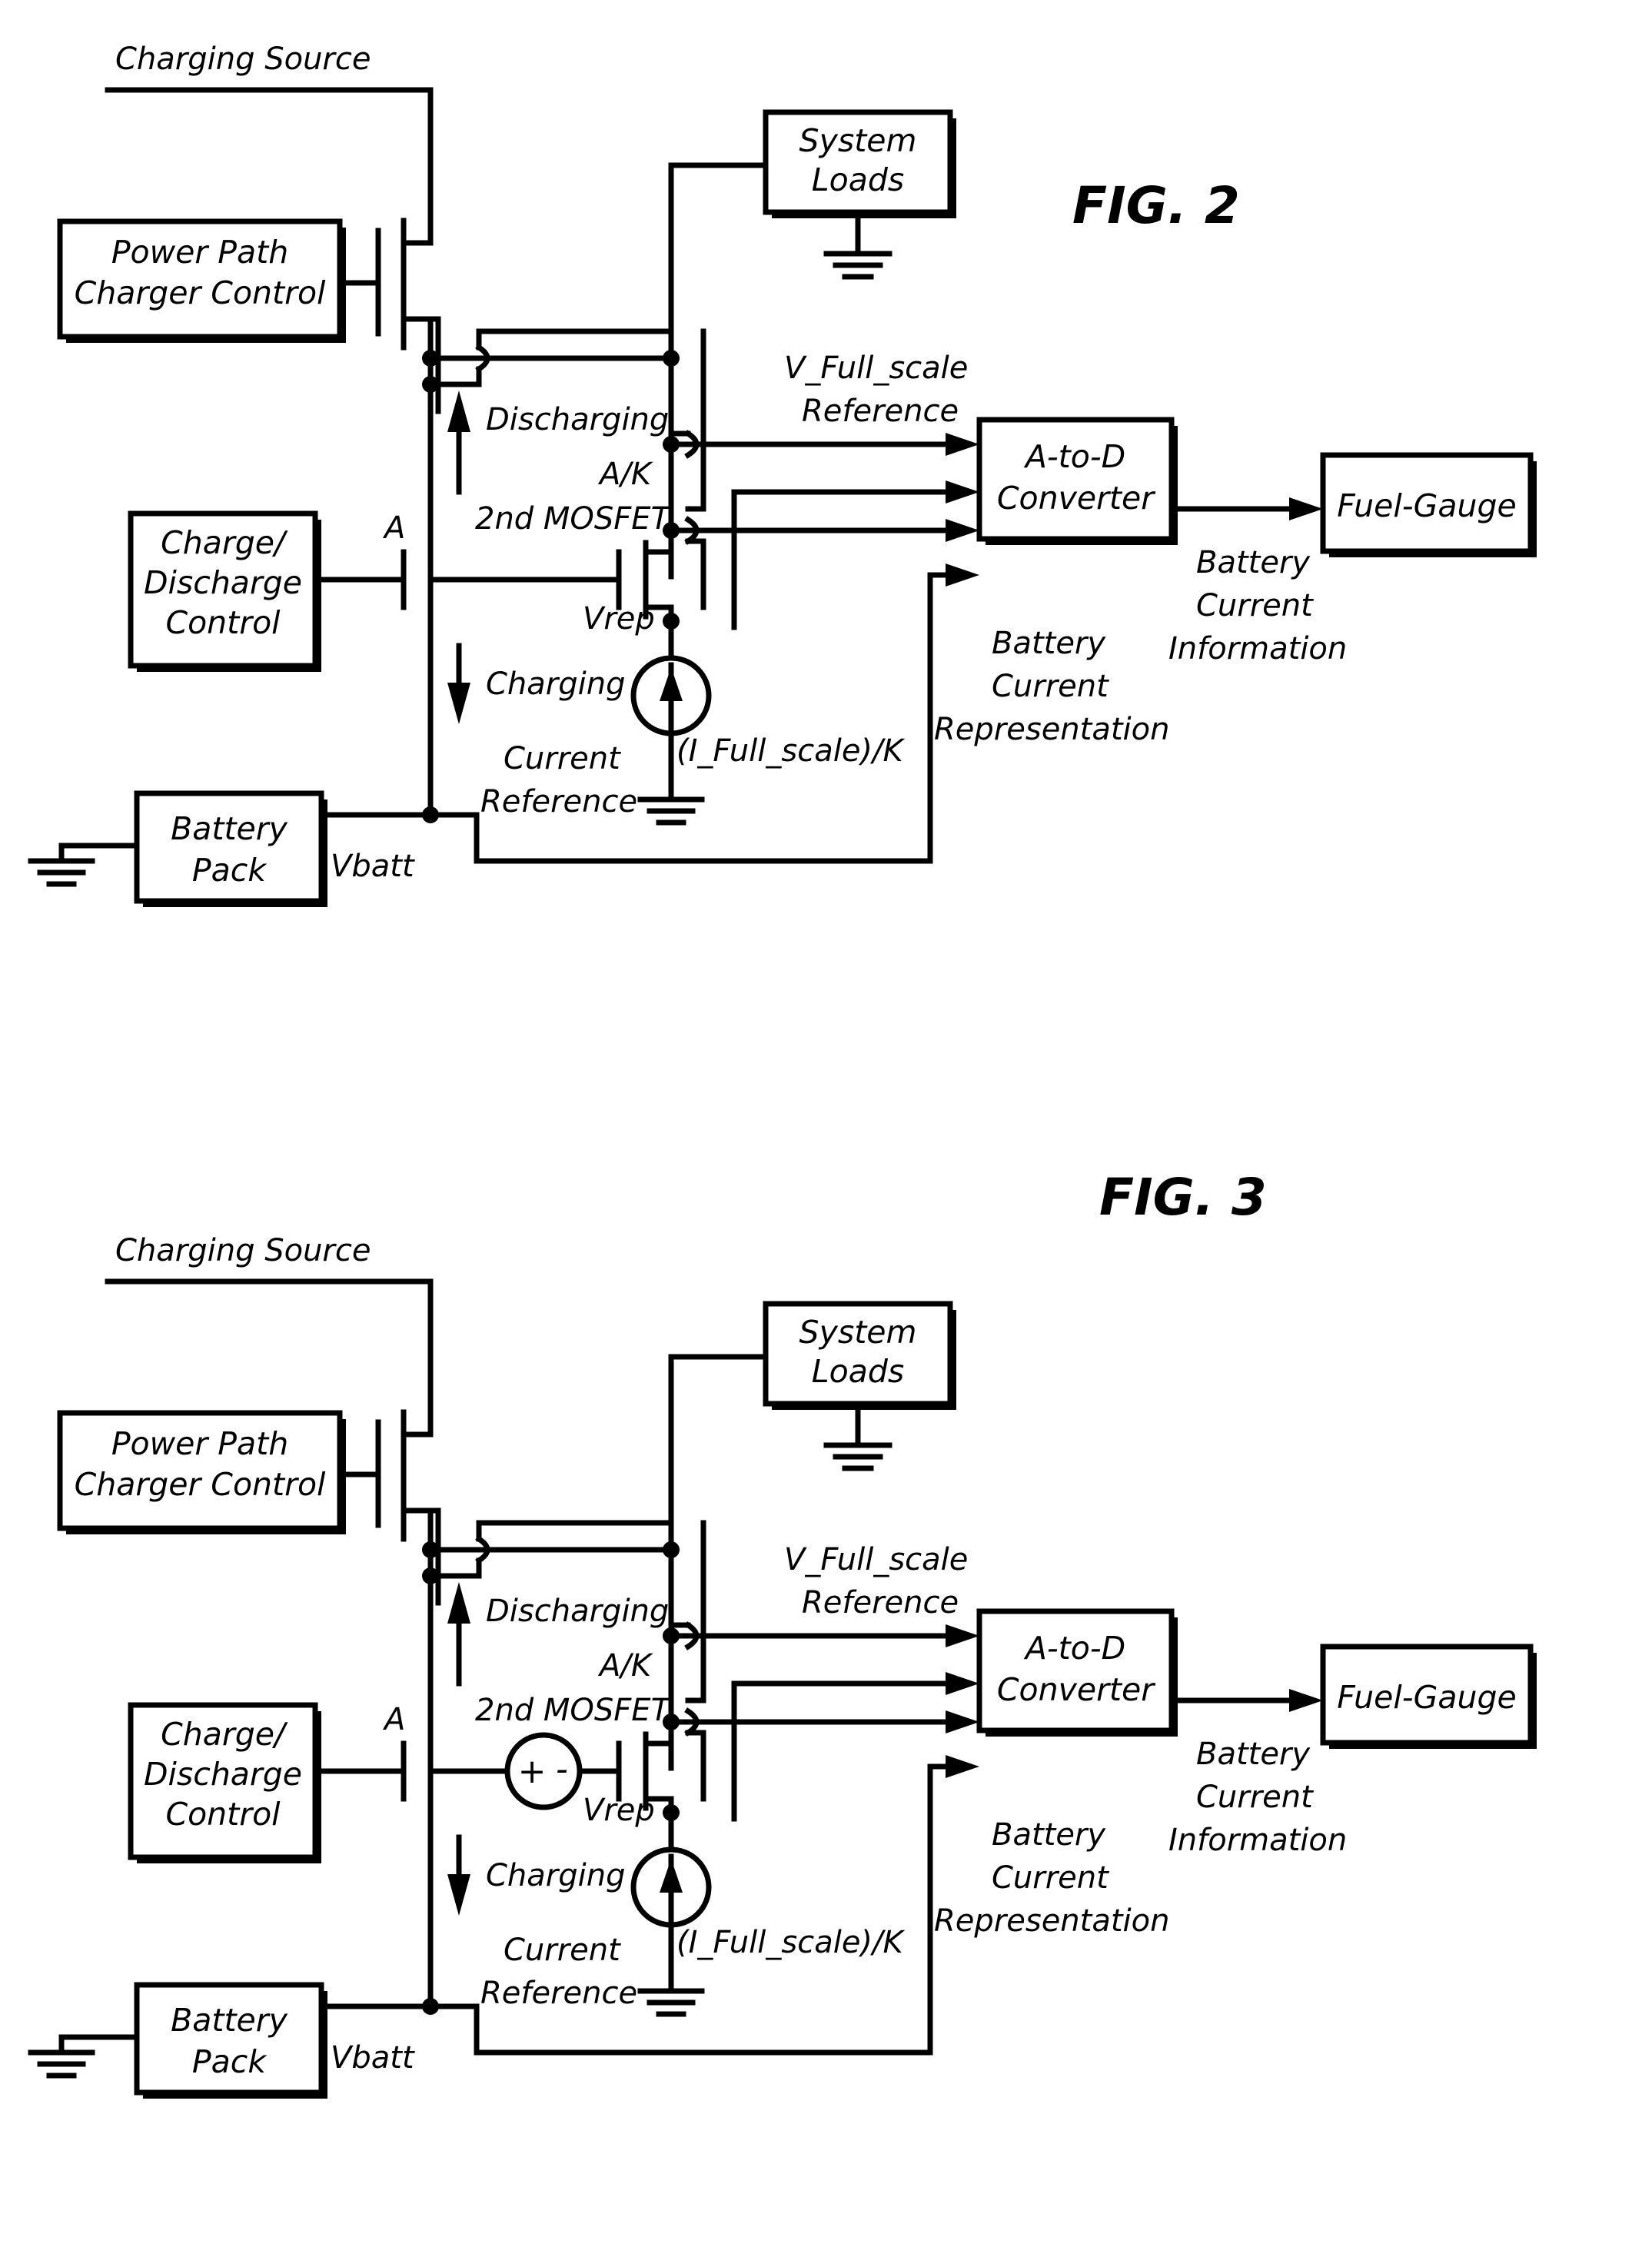 The height and width of the screenshot is (2247, 1652). Describe the element at coordinates (559, 801) in the screenshot. I see `current-reference-line2: Reference` at that location.